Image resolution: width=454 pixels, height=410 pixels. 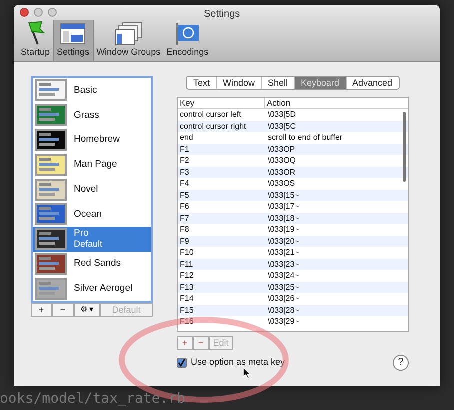 What do you see at coordinates (404, 147) in the screenshot?
I see `scrollbar` at bounding box center [404, 147].